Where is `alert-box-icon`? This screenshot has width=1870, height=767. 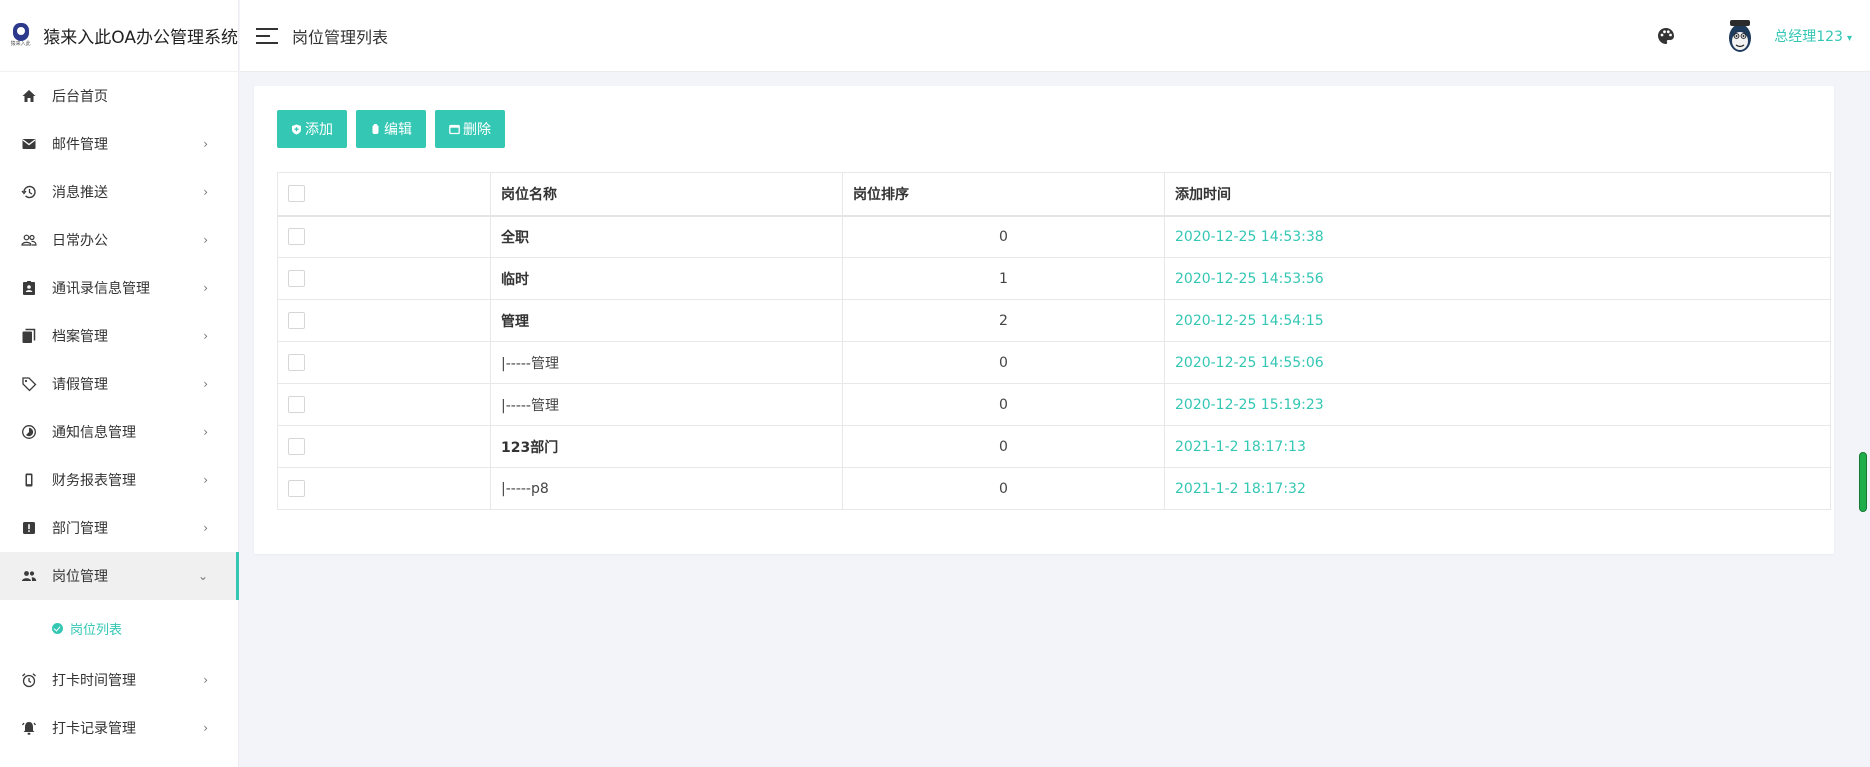
alert-box-icon is located at coordinates (29, 528).